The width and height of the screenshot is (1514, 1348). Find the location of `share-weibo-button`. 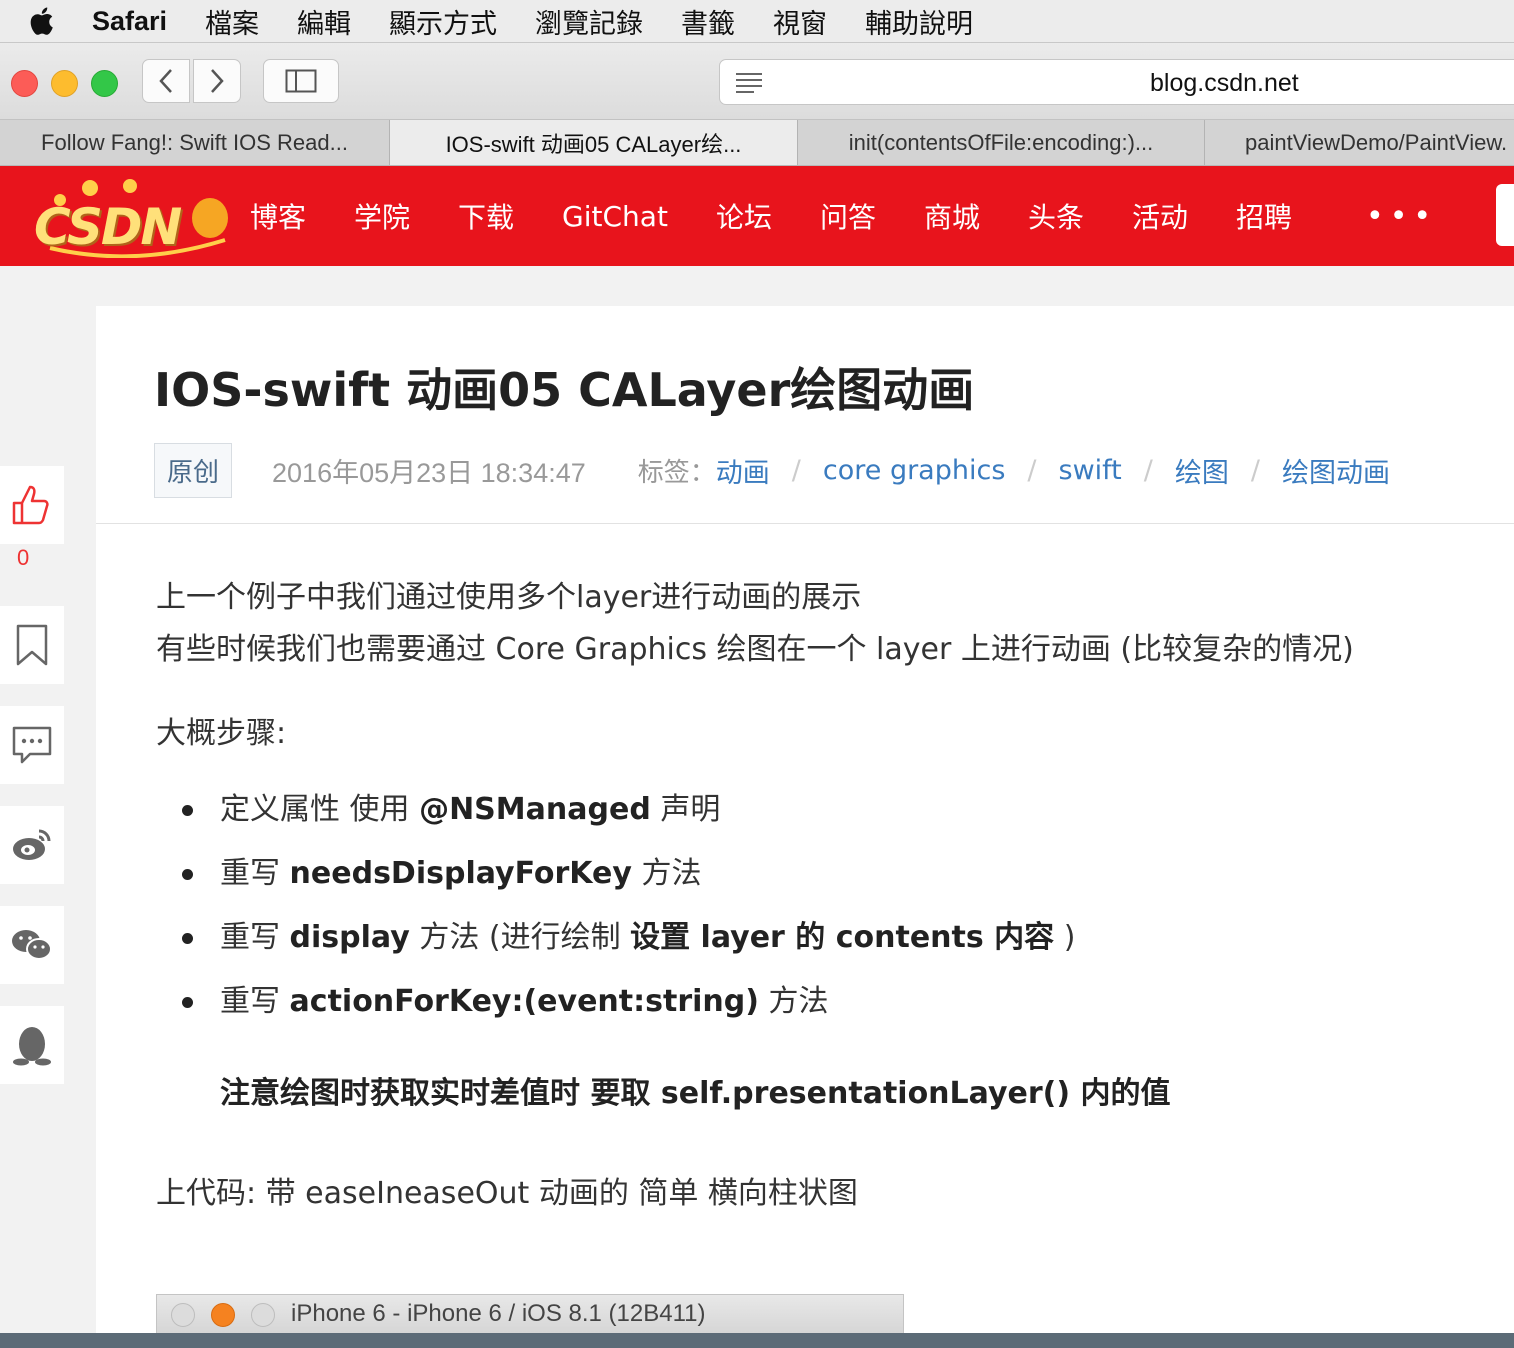

share-weibo-button is located at coordinates (32, 845).